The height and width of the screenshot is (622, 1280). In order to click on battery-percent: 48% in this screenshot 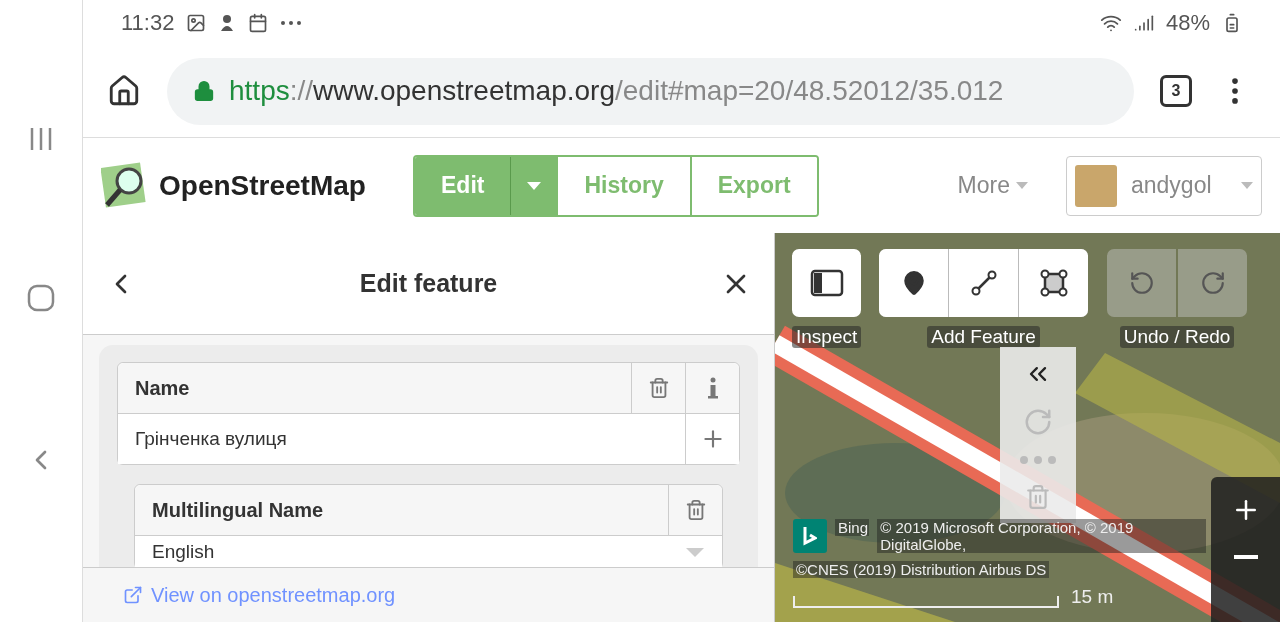, I will do `click(1187, 22)`.